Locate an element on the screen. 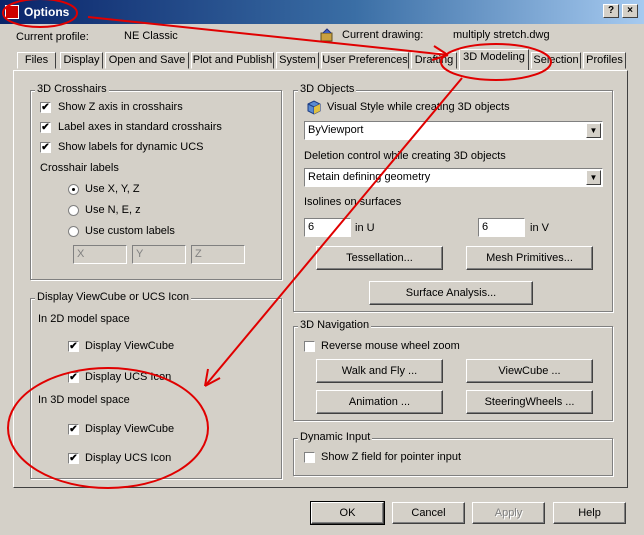 The image size is (644, 535). show-z-field-label: Show Z field for pointer input is located at coordinates (391, 457).